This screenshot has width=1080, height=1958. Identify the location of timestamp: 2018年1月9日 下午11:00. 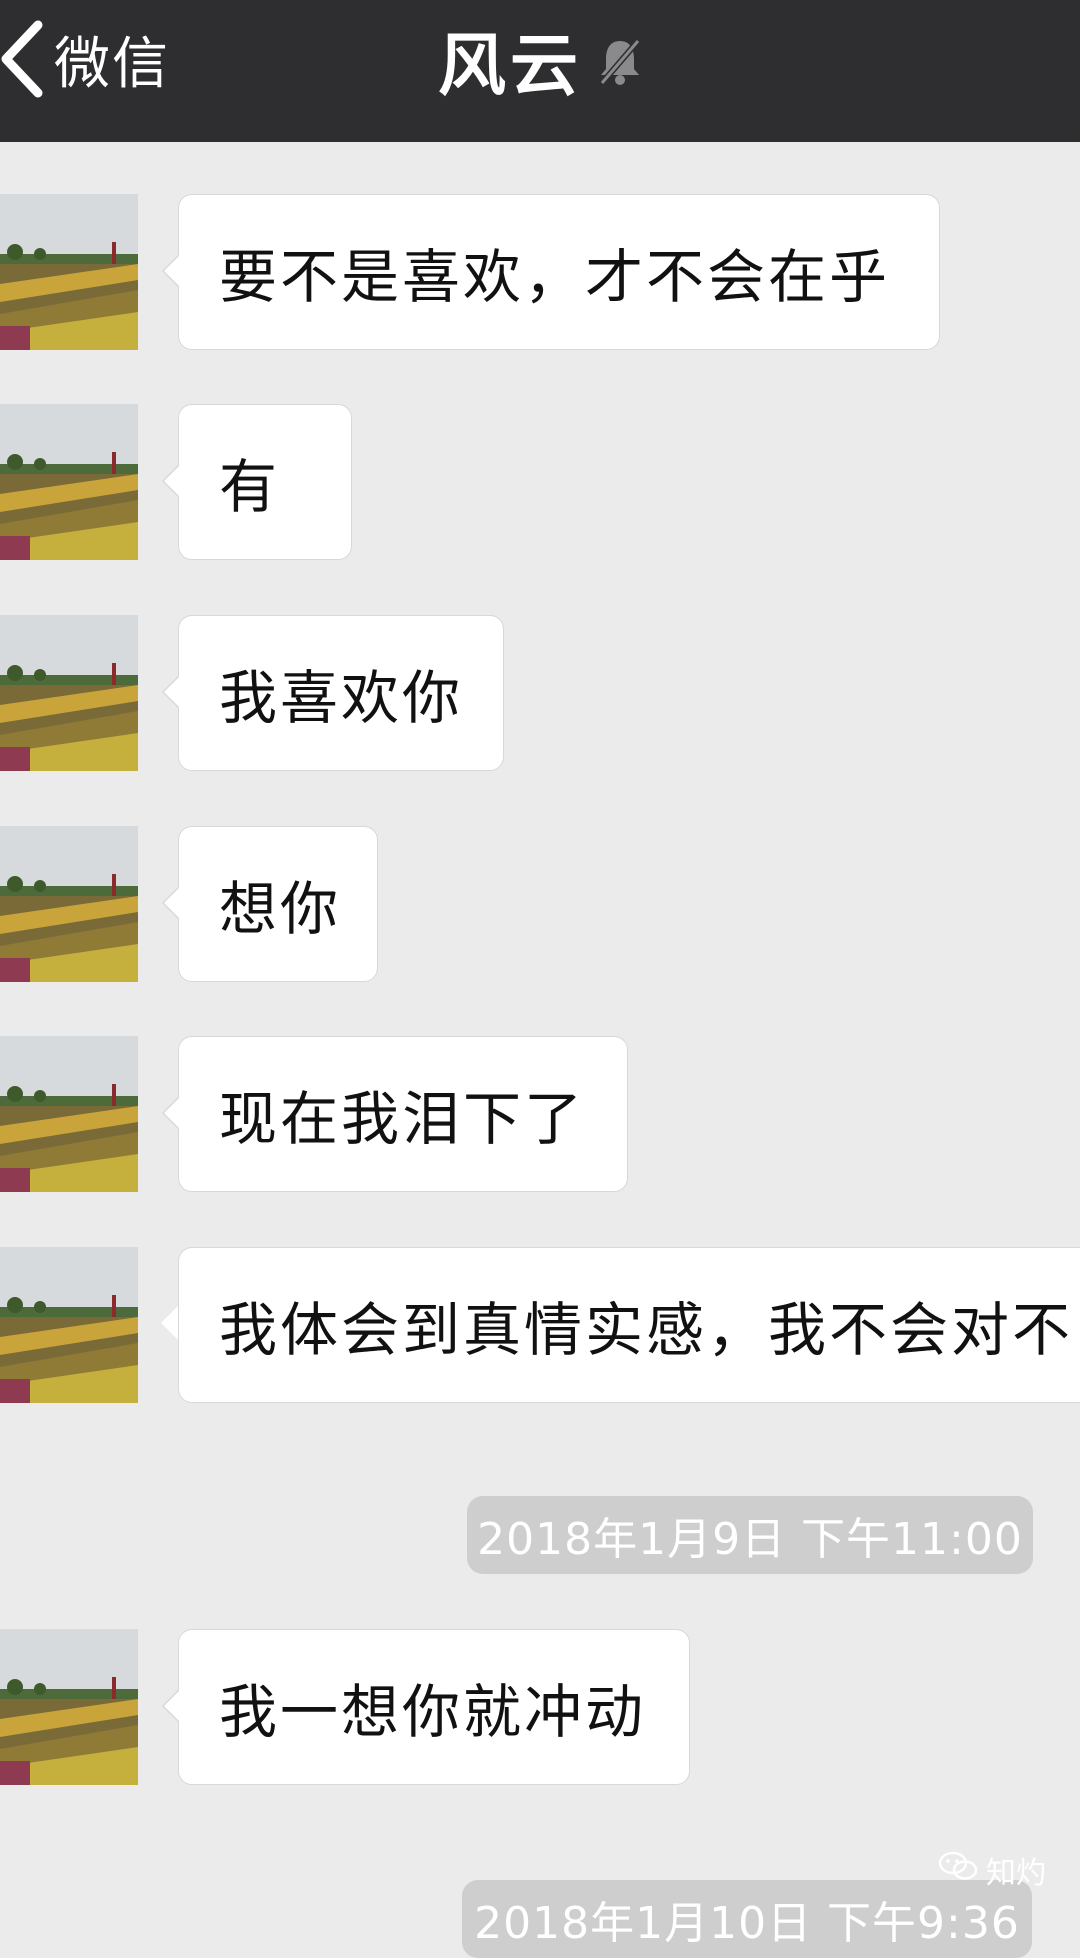
(750, 1535).